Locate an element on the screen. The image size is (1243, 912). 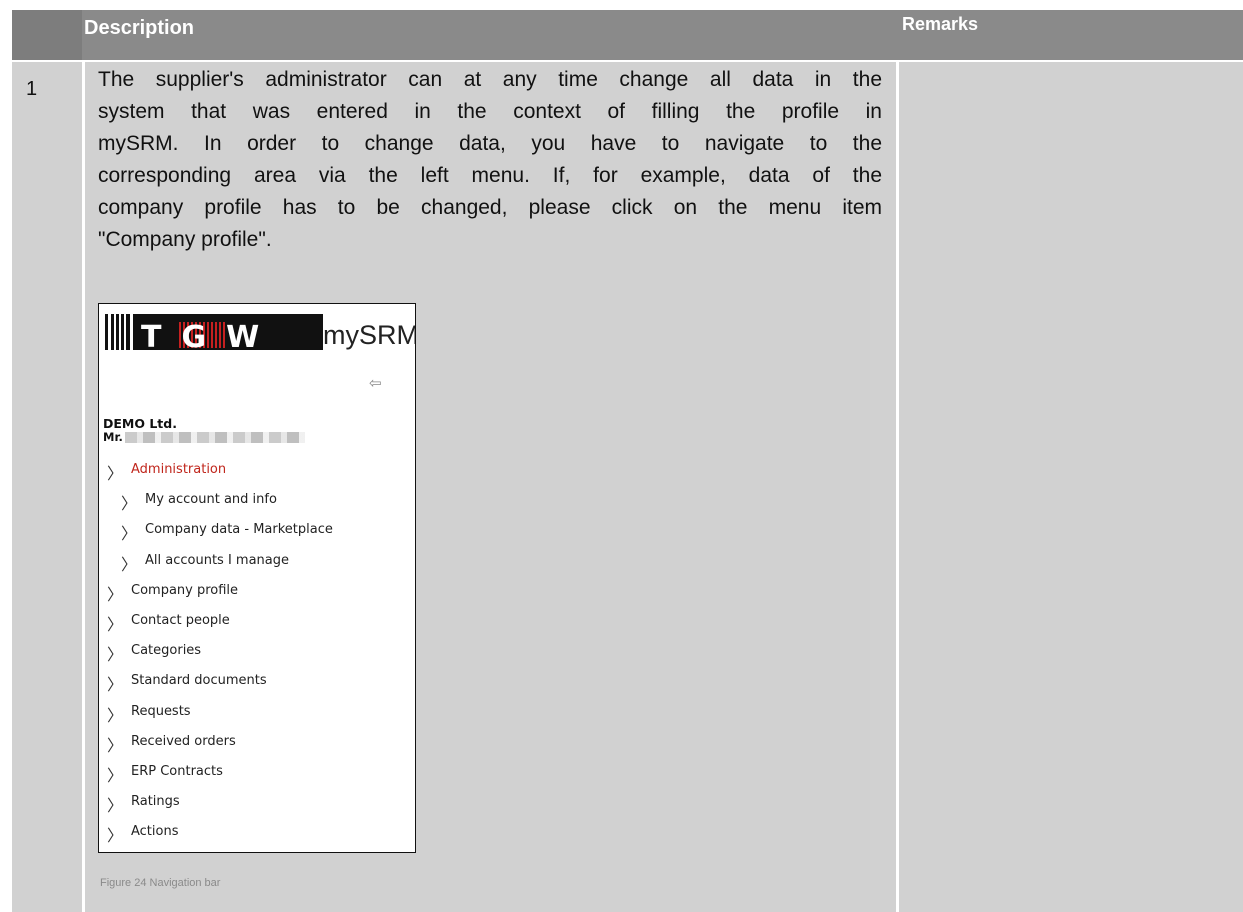
row-number: 1 is located at coordinates (32, 89).